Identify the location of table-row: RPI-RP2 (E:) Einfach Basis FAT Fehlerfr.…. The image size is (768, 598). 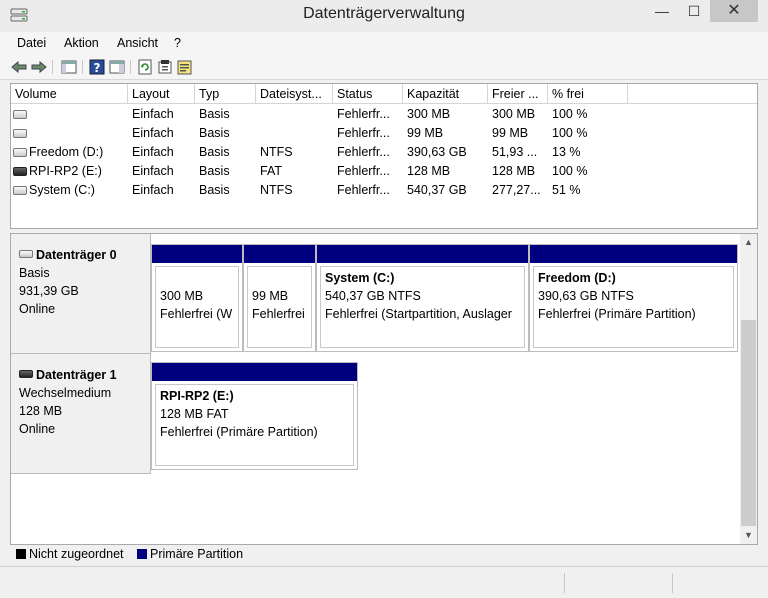
(384, 171).